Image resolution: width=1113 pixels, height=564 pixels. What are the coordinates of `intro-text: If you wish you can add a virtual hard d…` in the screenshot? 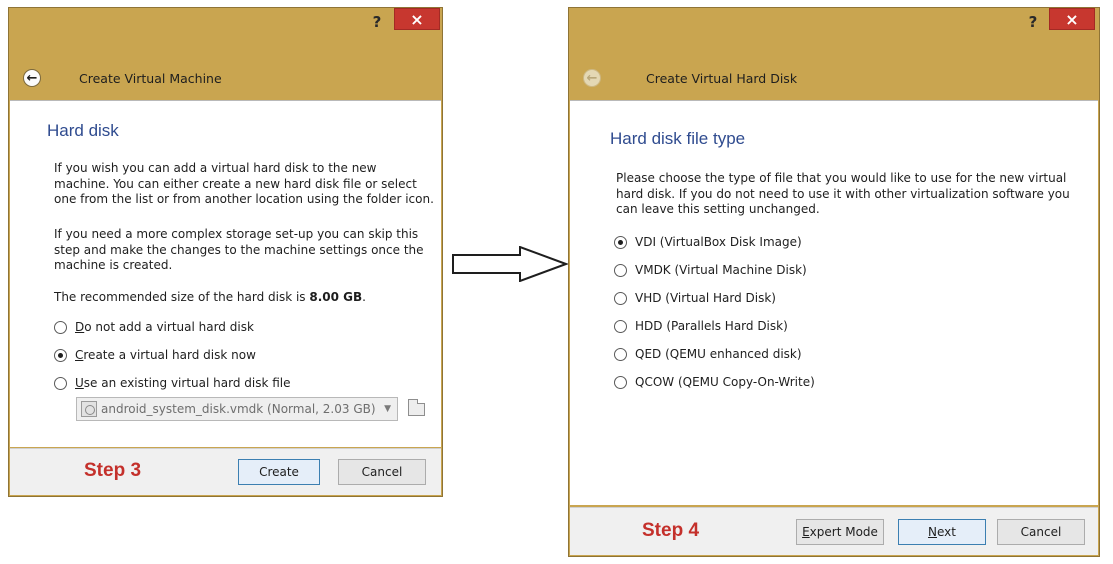 It's located at (244, 184).